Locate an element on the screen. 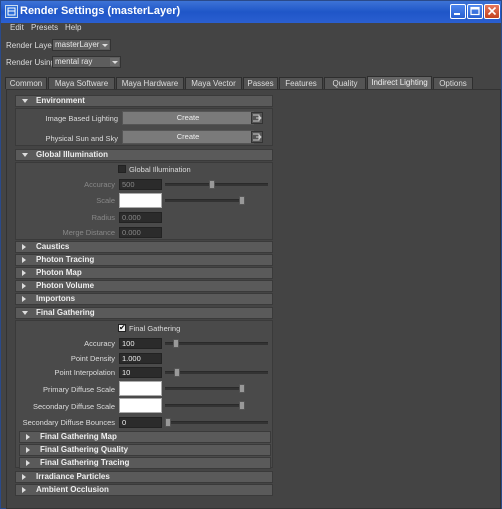  gi-merge-label: Merge Distance is located at coordinates (88, 232).